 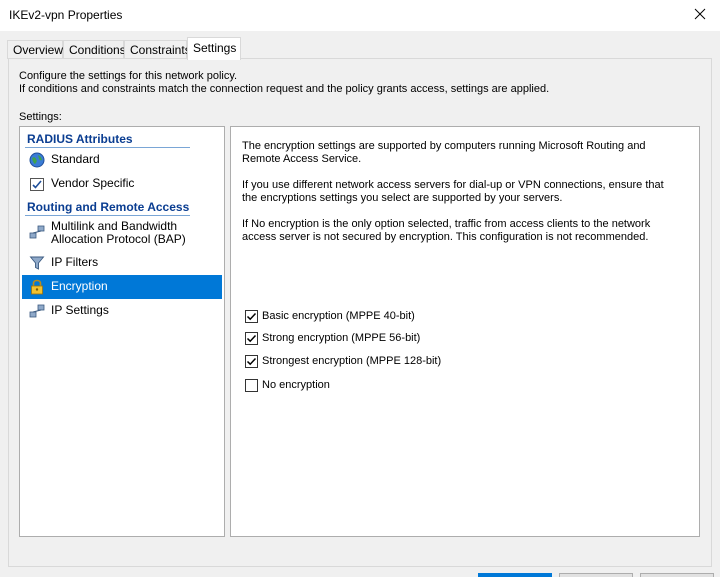 I want to click on strong-encryption-label: Strong encryption (MPPE 56-bit), so click(x=341, y=338).